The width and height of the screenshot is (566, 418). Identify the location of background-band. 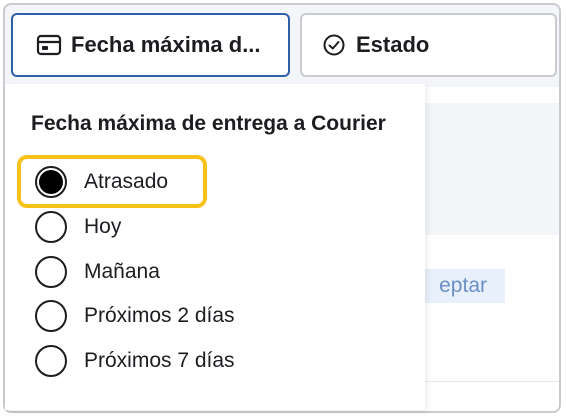
(492, 169).